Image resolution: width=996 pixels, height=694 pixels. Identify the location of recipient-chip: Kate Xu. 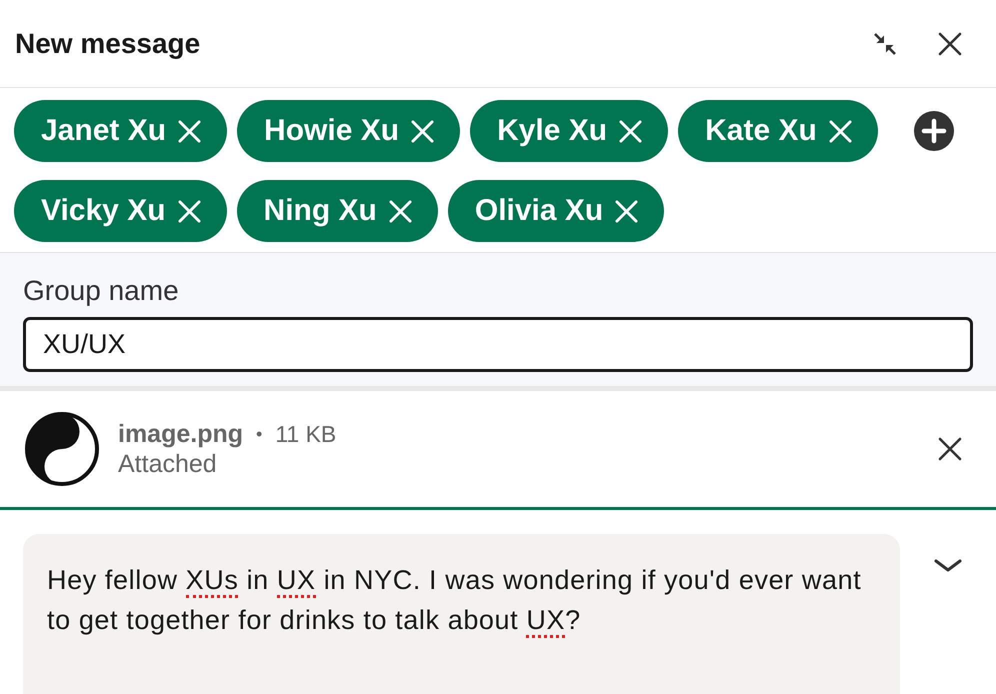
(778, 131).